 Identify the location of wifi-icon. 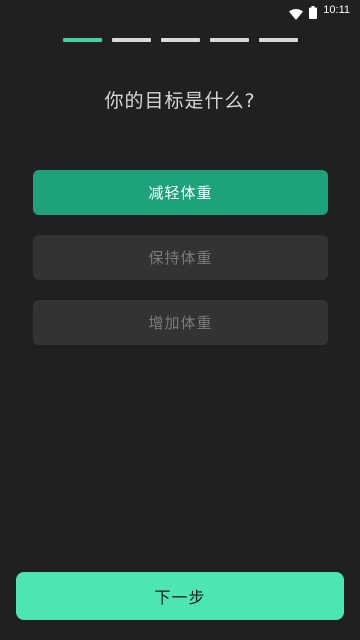
(296, 12).